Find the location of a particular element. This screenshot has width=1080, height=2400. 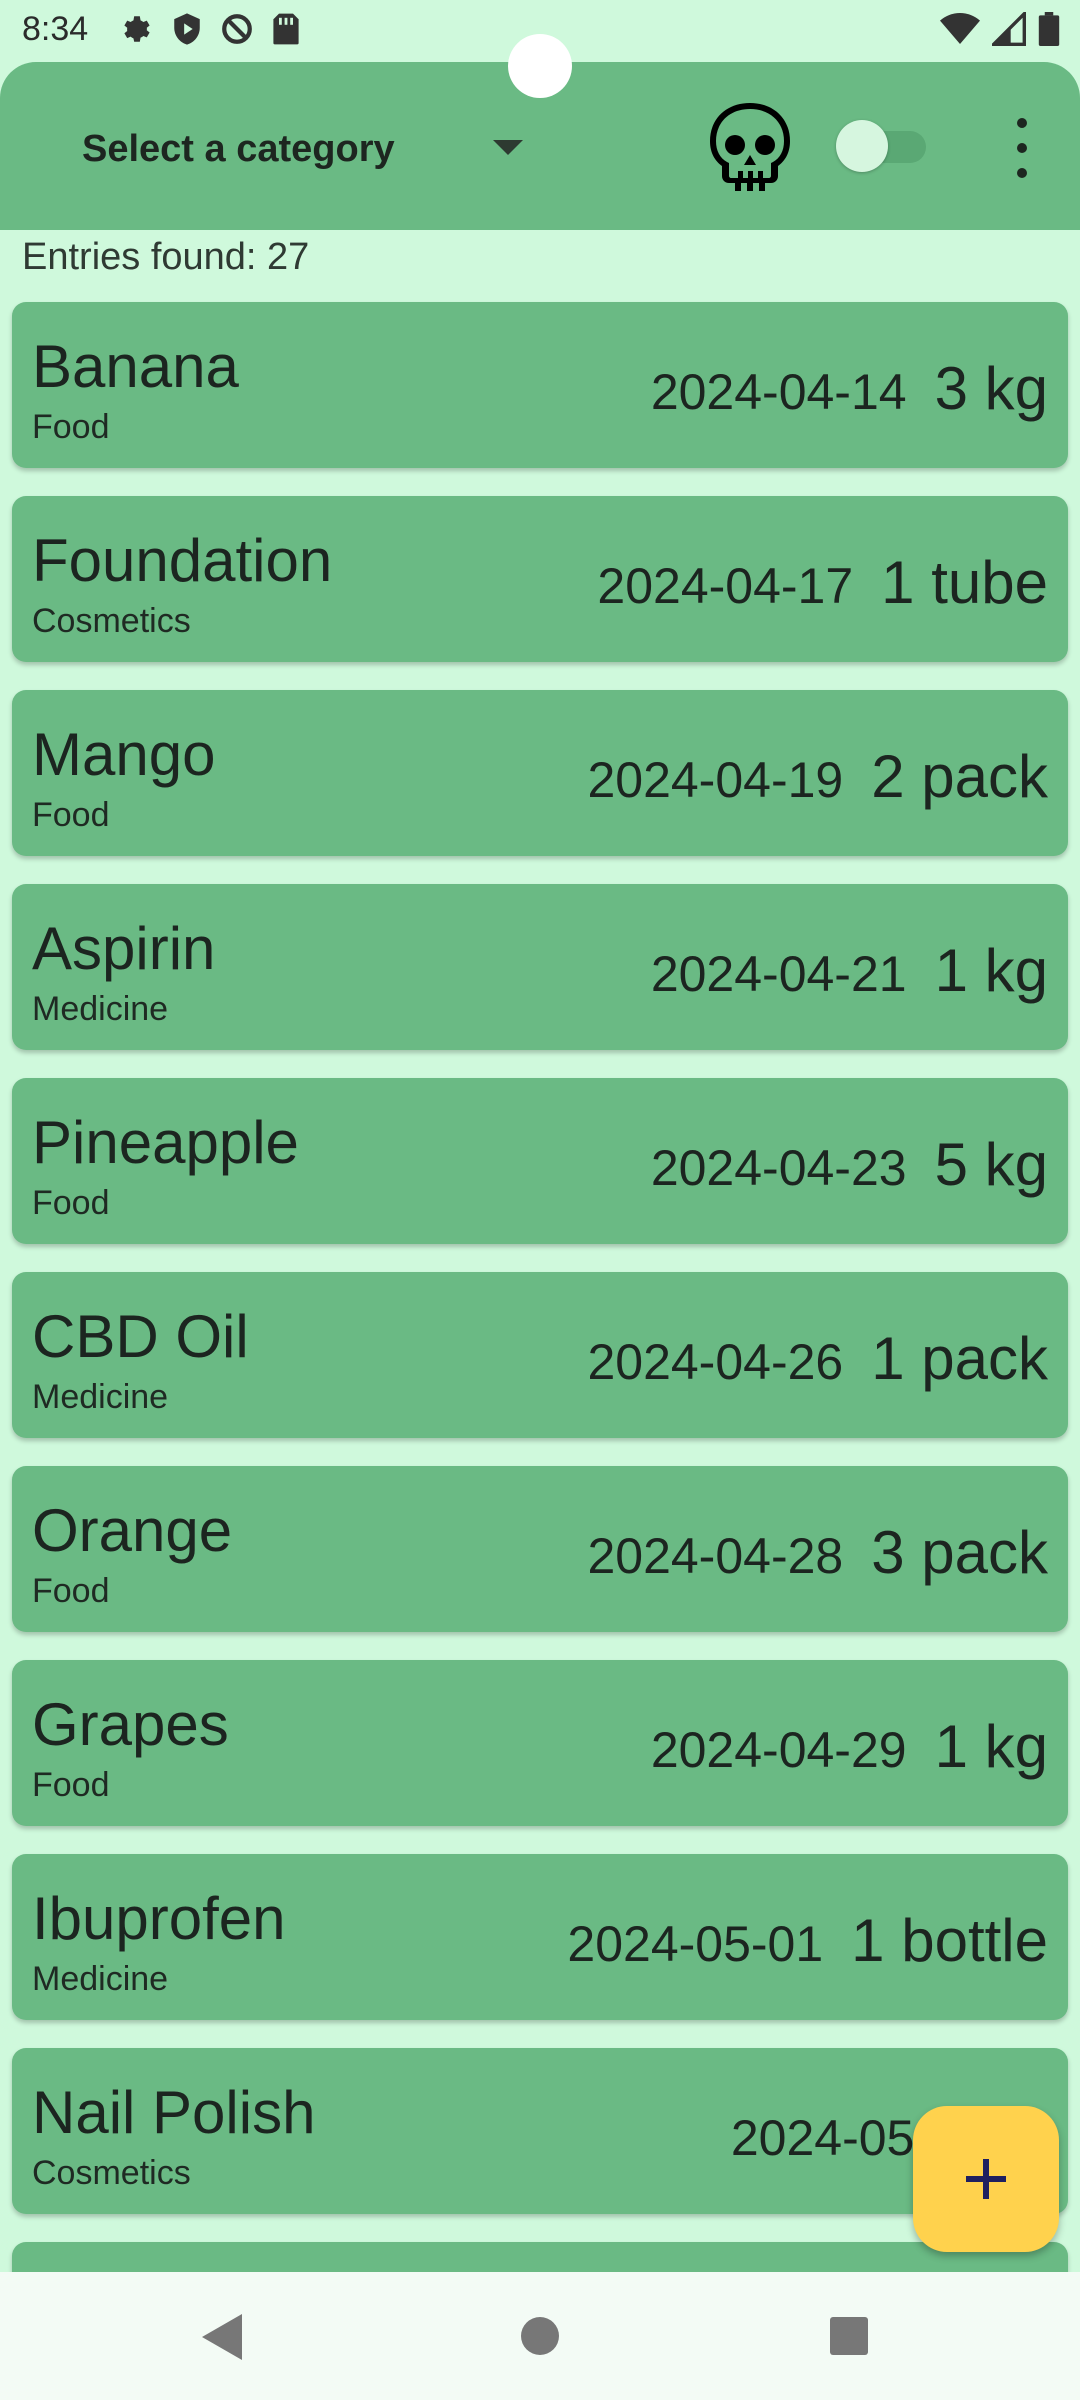

entry-card: Aspirin Medicine 2024-04-21 1 kg is located at coordinates (540, 967).